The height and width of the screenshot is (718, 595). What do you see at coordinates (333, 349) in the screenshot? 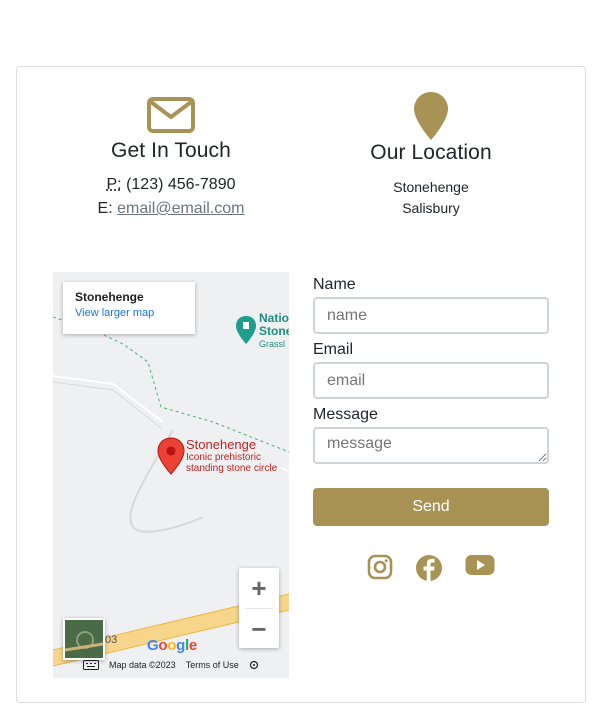
I see `email-label: Email` at bounding box center [333, 349].